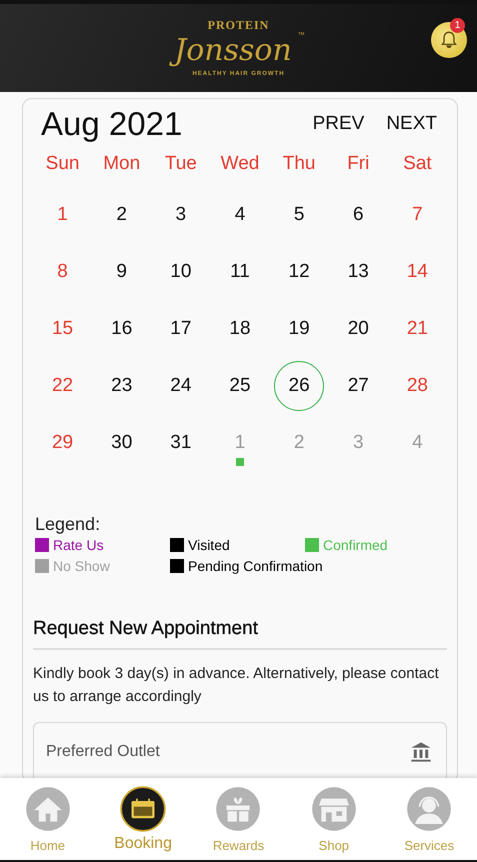 The image size is (477, 862). Describe the element at coordinates (338, 124) in the screenshot. I see `prev-button: PREV` at that location.